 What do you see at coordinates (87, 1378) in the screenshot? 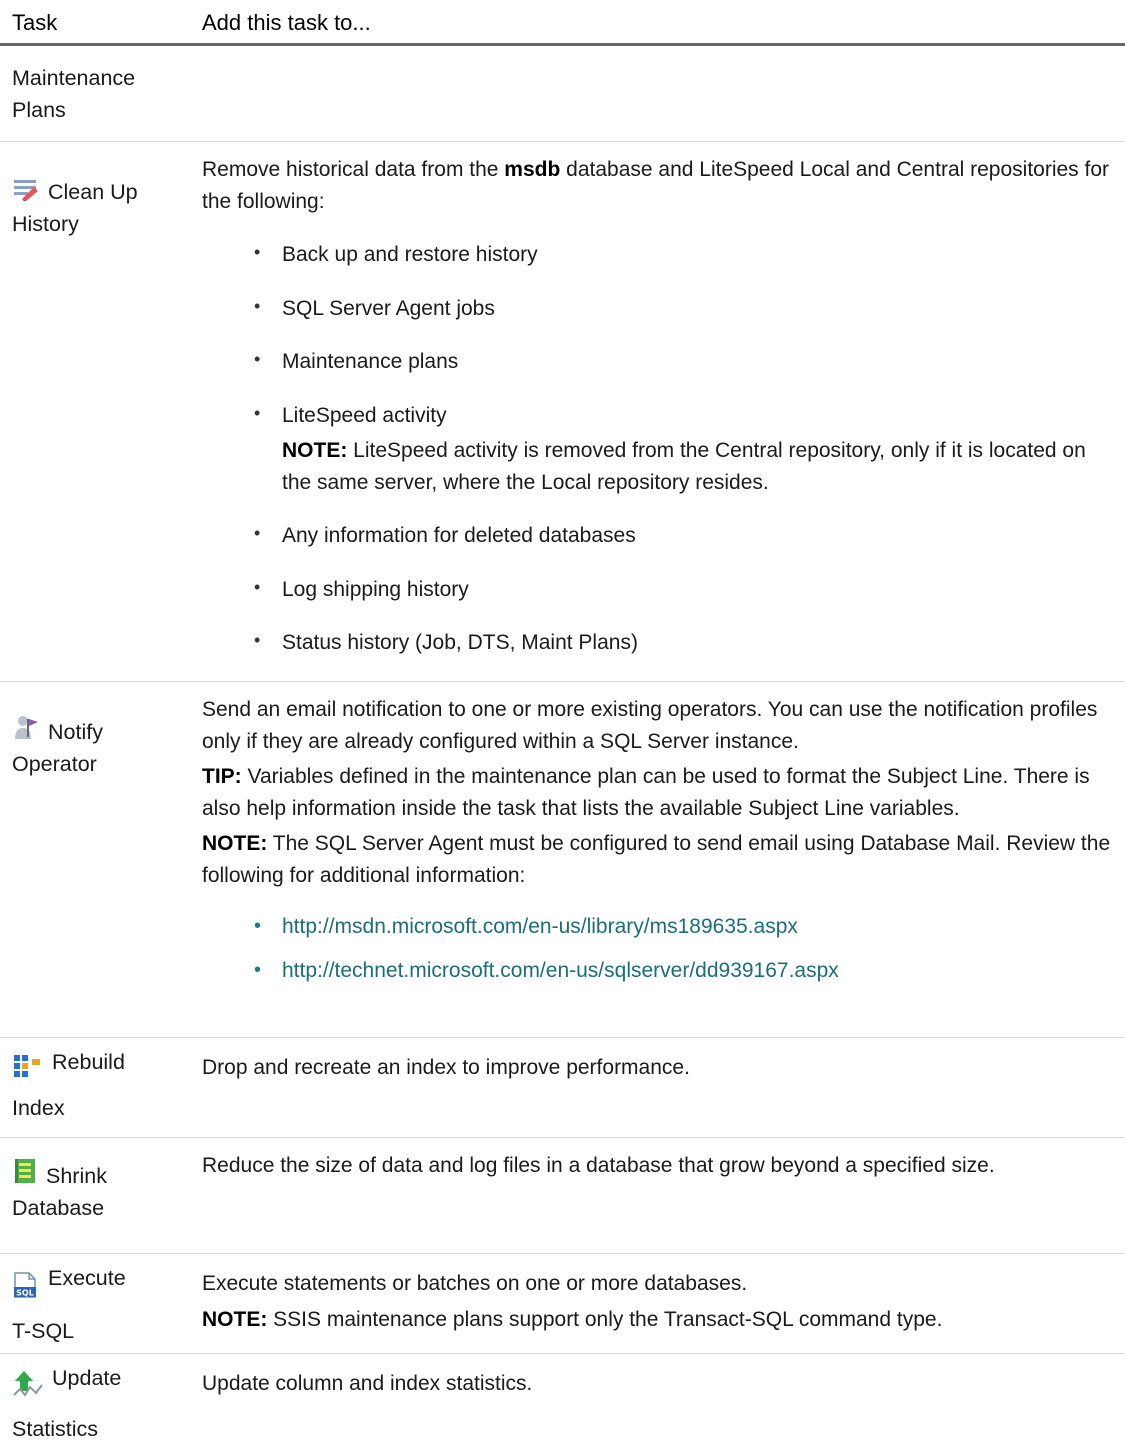
I see `task-label-line1: Update` at bounding box center [87, 1378].